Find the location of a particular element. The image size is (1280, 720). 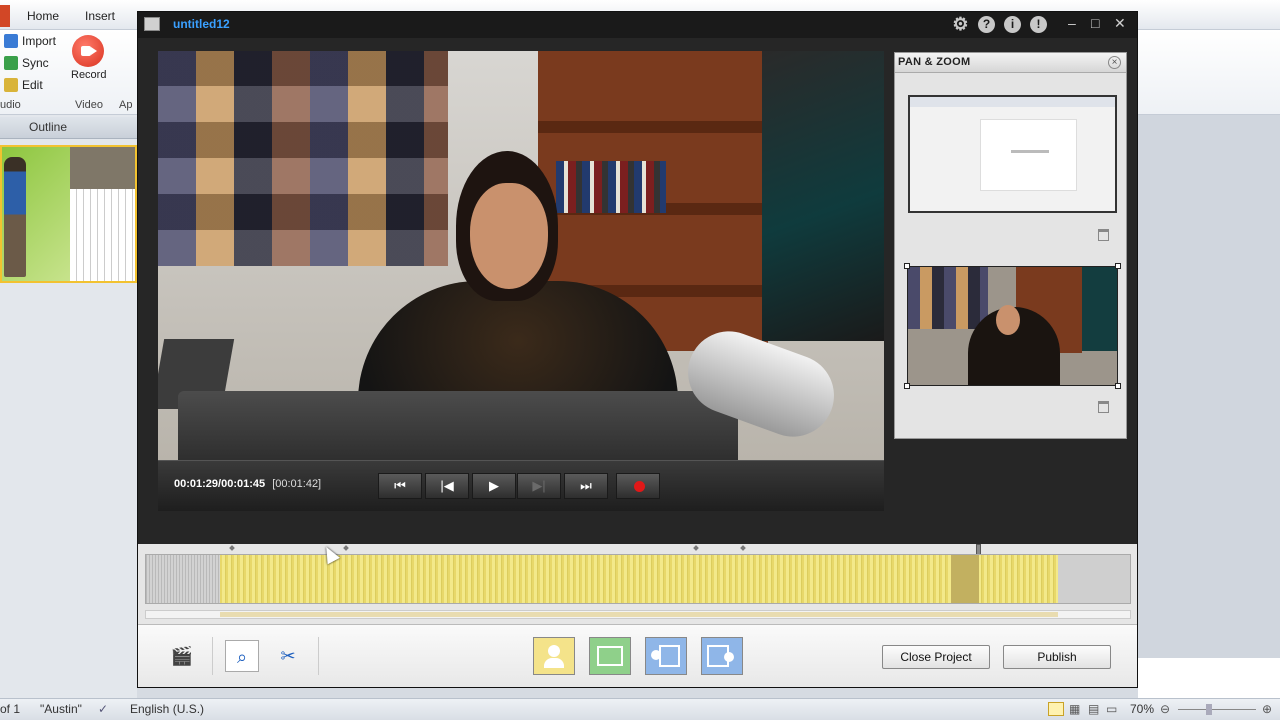

rewind-to-start-button: ⏮ is located at coordinates (400, 486).